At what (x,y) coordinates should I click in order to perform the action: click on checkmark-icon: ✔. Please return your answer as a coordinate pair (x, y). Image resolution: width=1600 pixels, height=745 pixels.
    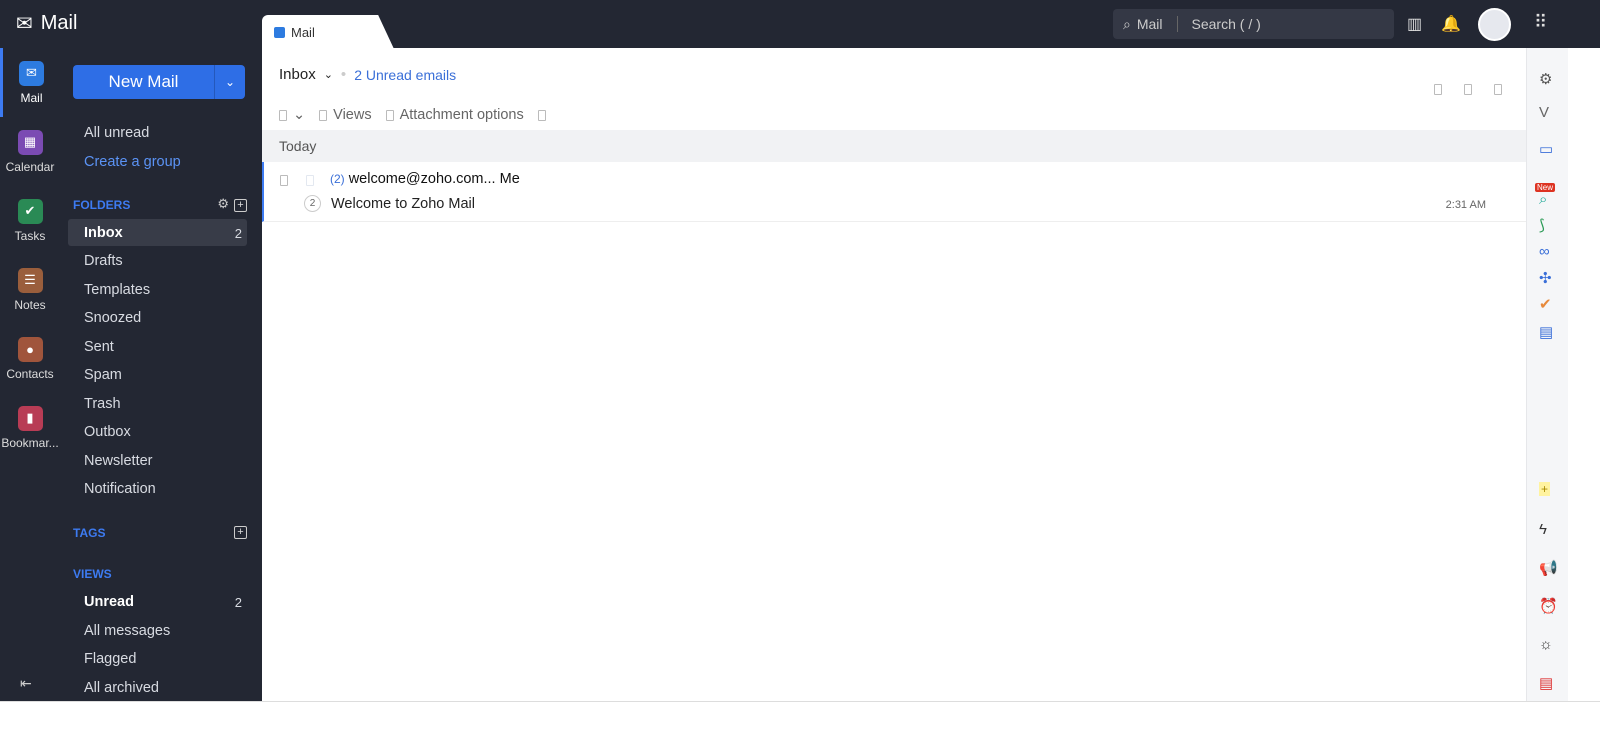
    Looking at the image, I should click on (1545, 304).